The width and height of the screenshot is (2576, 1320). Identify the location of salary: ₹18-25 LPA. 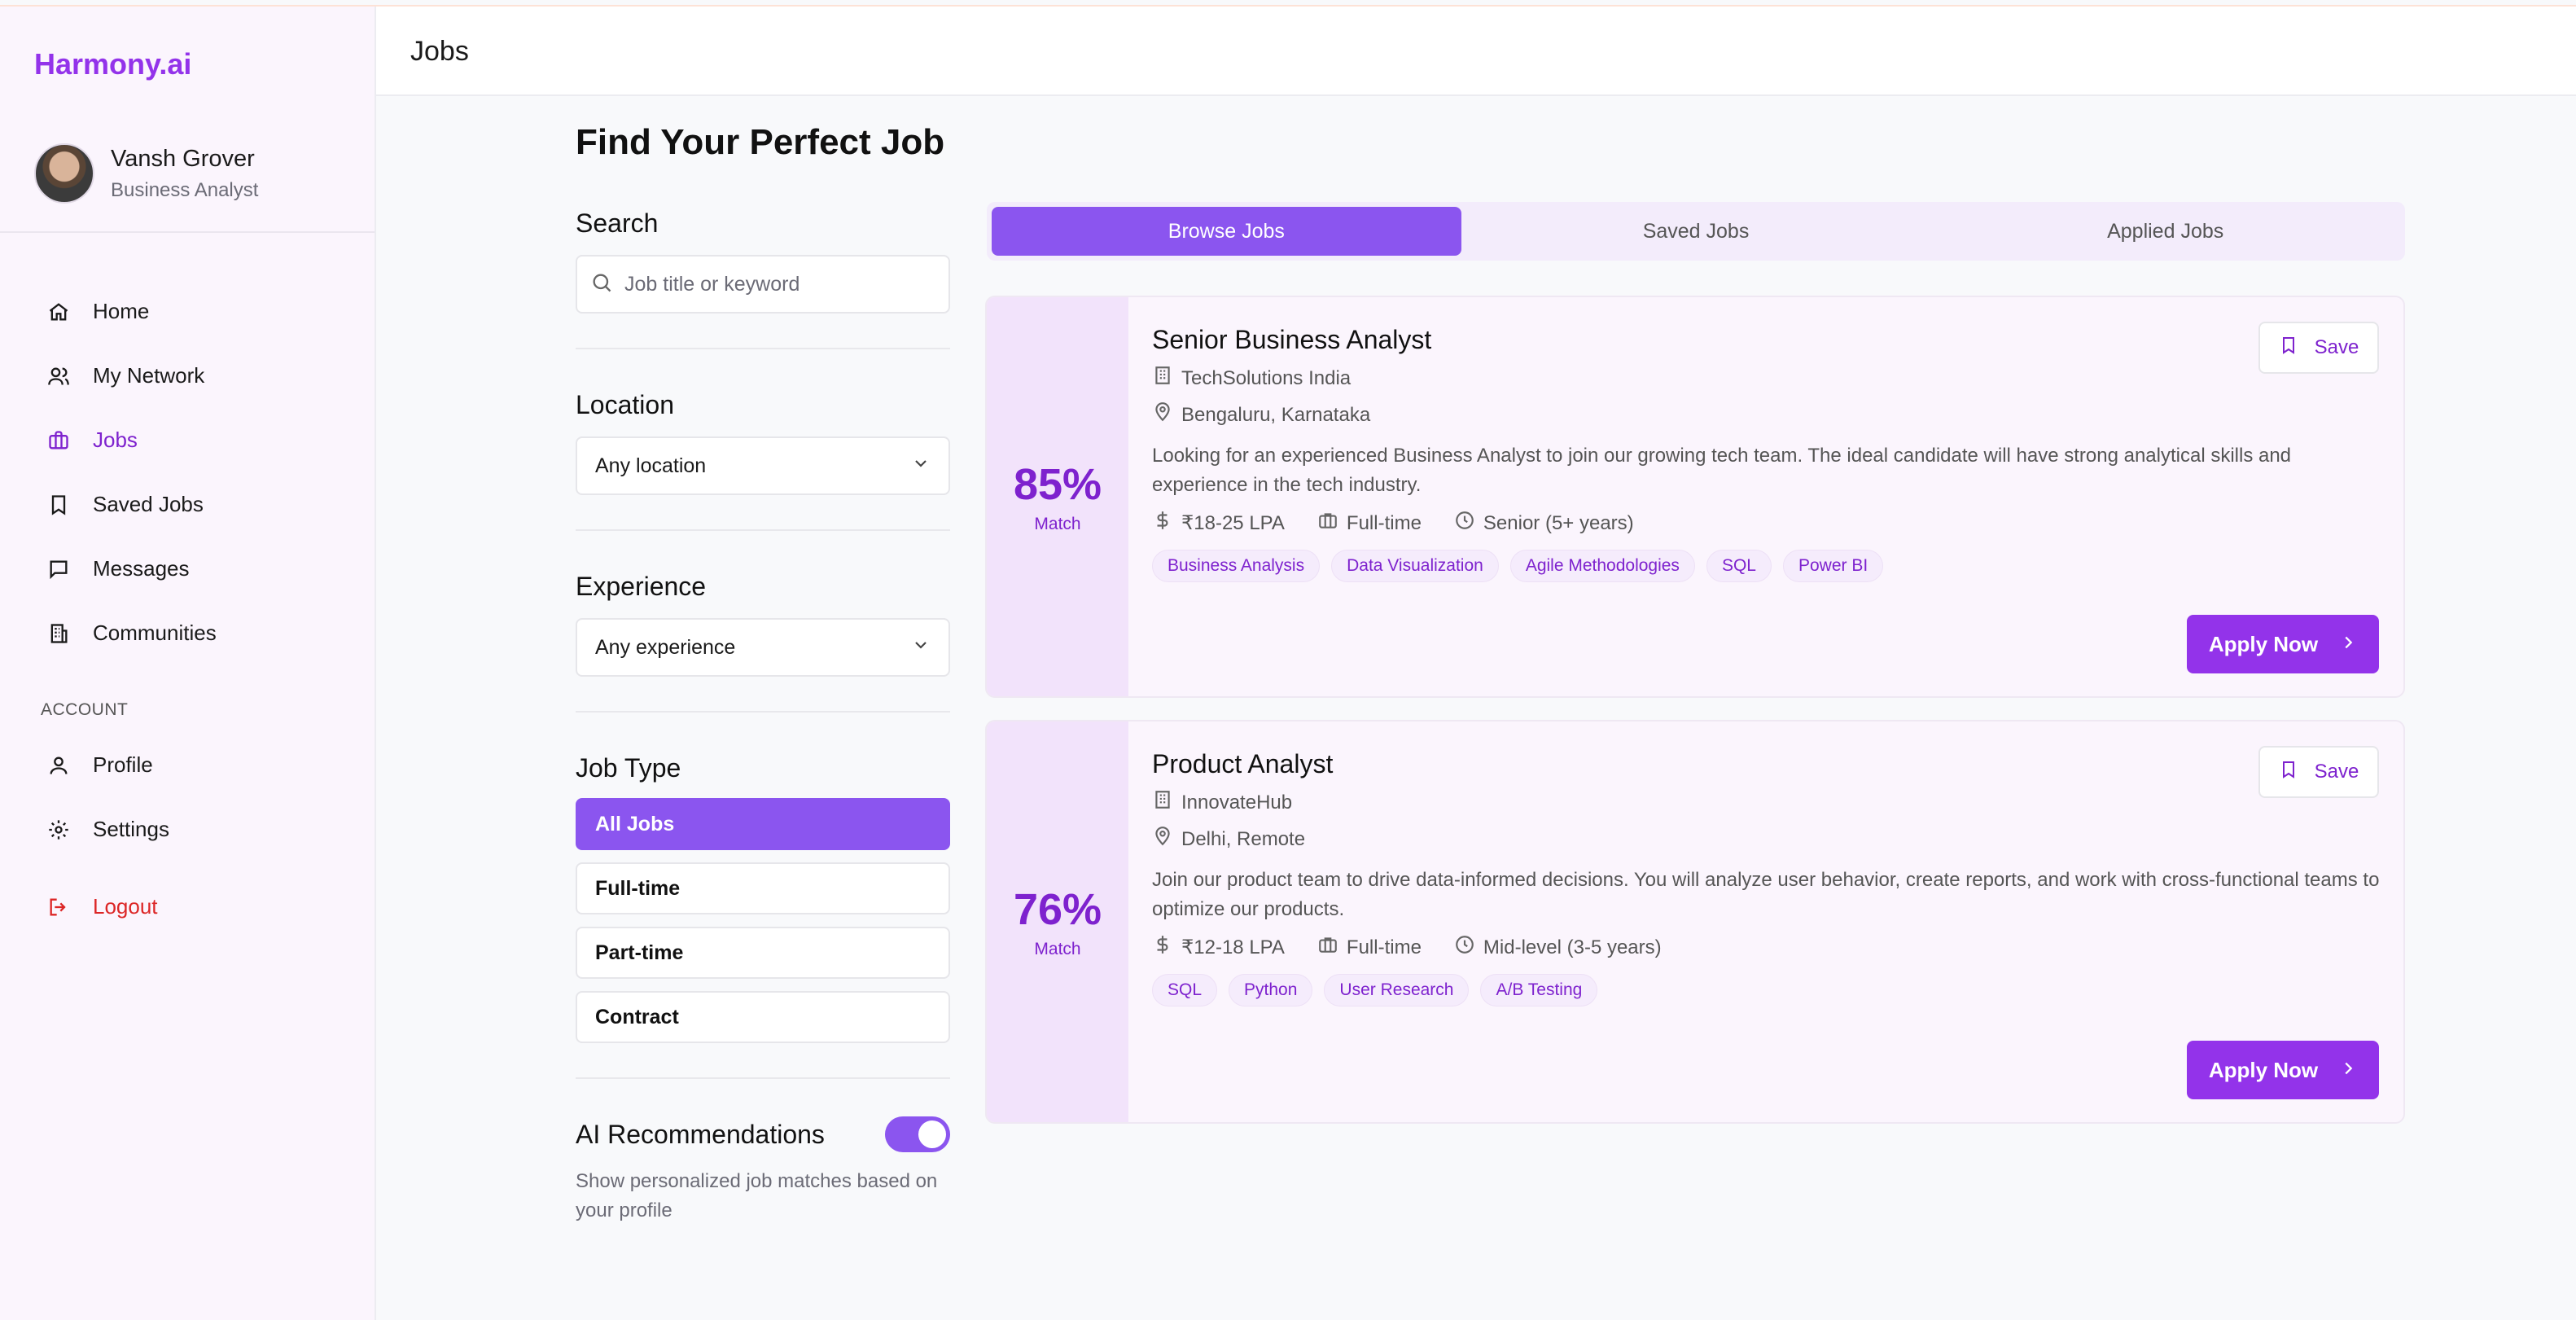
(1218, 523).